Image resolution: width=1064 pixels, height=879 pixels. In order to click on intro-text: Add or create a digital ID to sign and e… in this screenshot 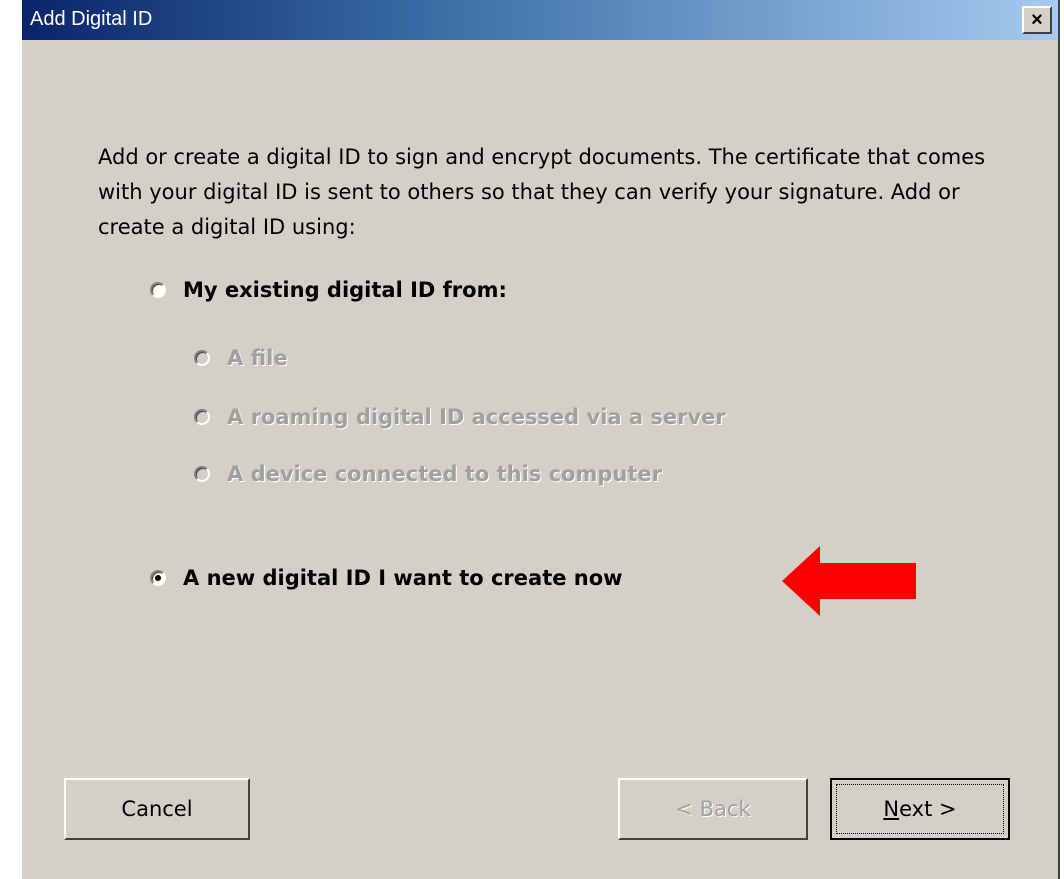, I will do `click(542, 192)`.